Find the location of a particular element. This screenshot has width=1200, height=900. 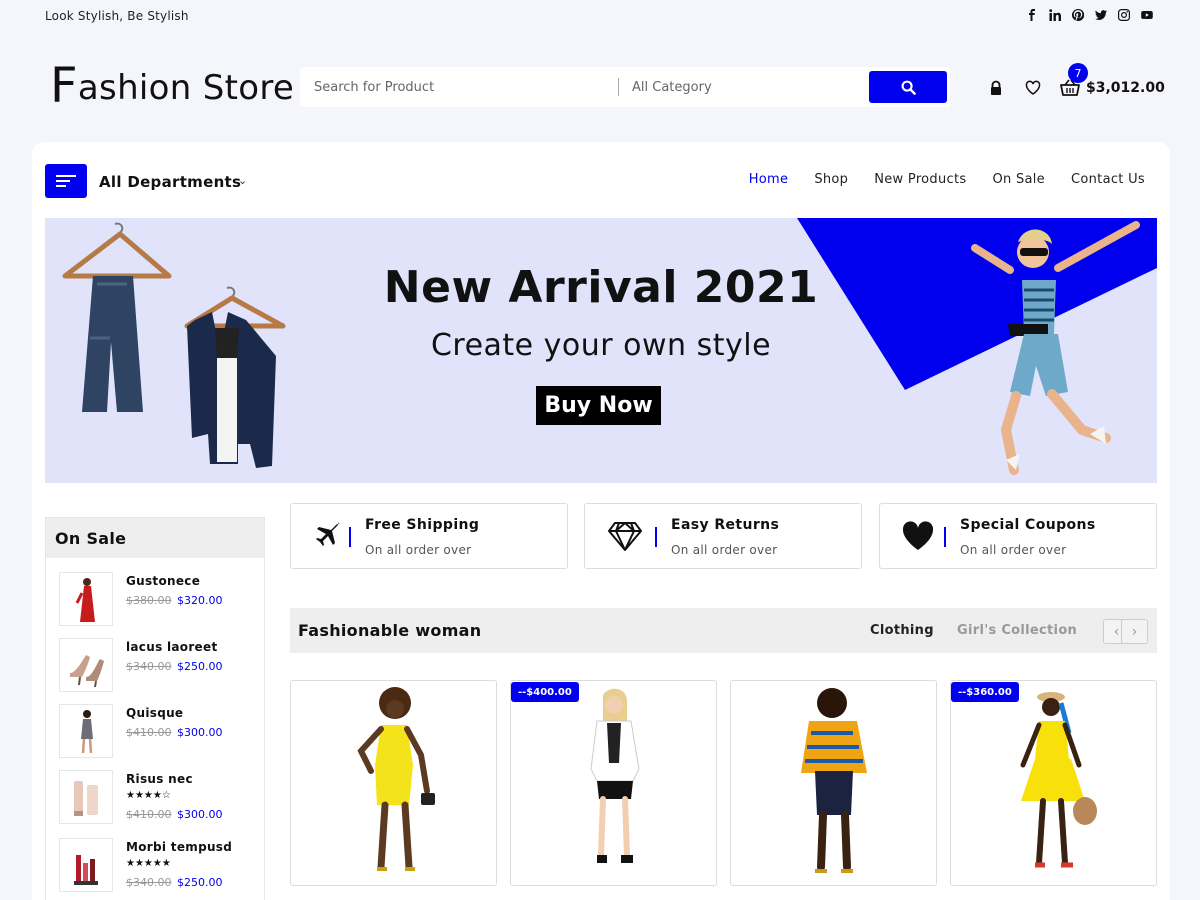

cart-total: $3,012.00 is located at coordinates (1125, 88).